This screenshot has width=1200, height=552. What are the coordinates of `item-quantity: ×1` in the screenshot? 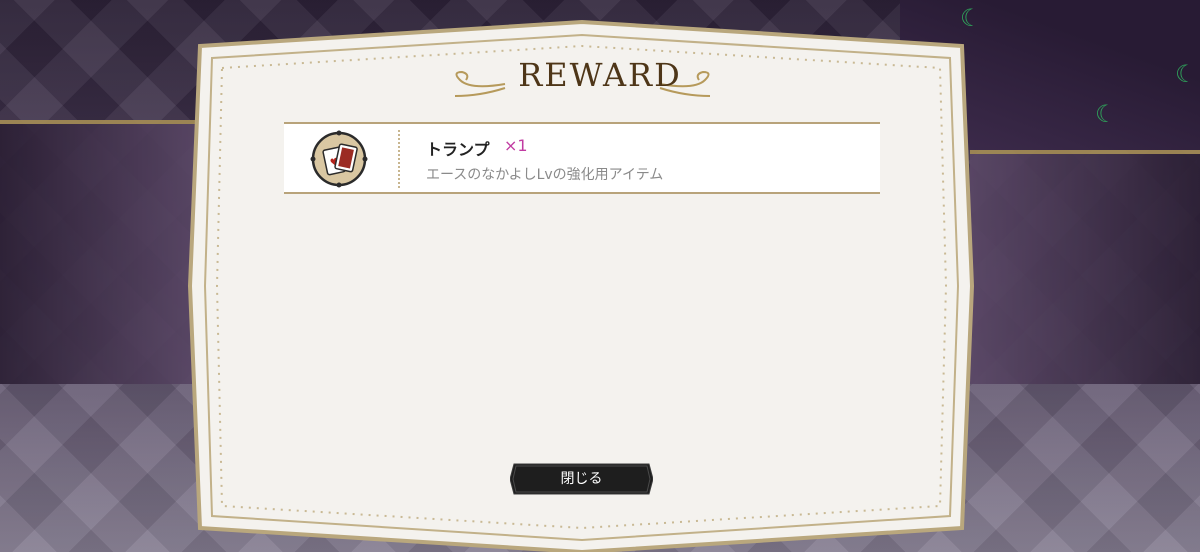 It's located at (516, 145).